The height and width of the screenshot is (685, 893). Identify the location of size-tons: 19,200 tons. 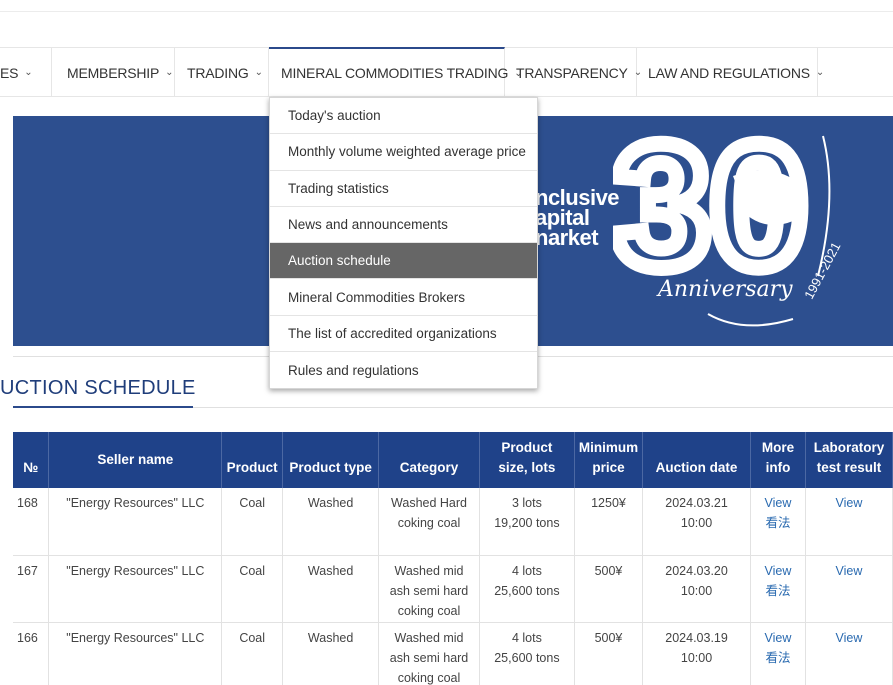
(527, 523).